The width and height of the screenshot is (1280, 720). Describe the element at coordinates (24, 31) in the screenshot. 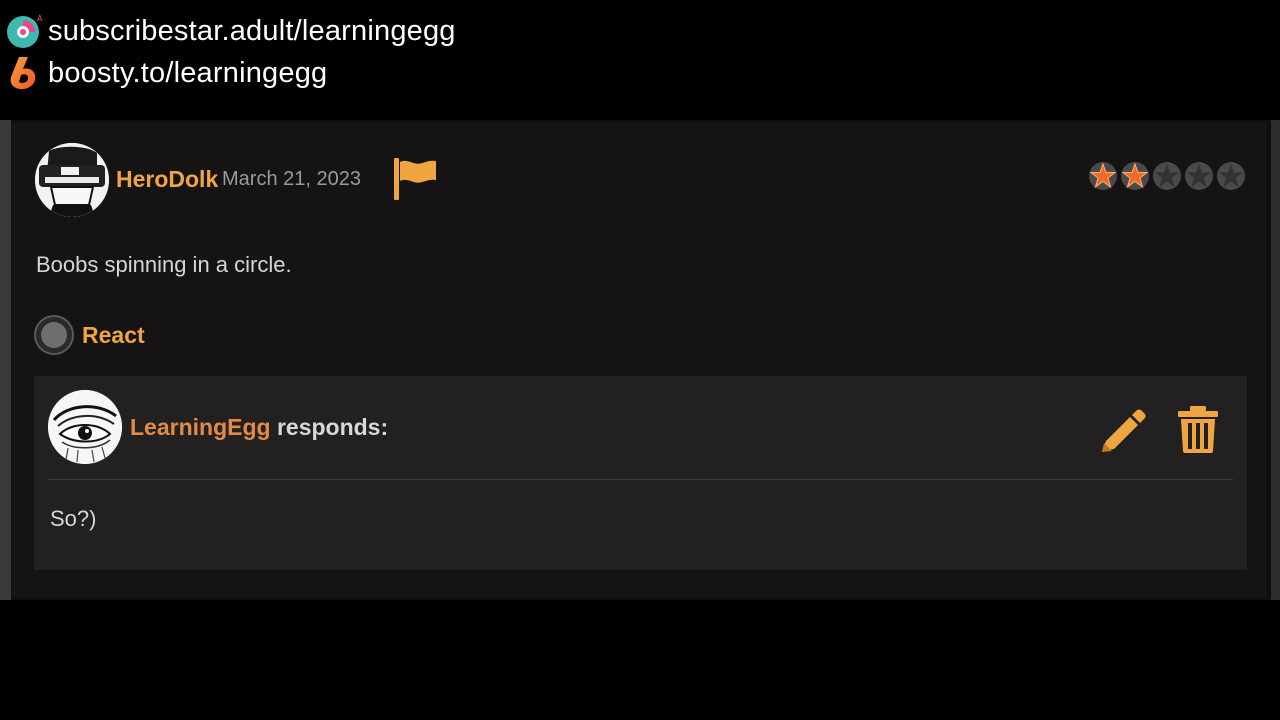

I see `subscribestar-logo-icon: A` at that location.